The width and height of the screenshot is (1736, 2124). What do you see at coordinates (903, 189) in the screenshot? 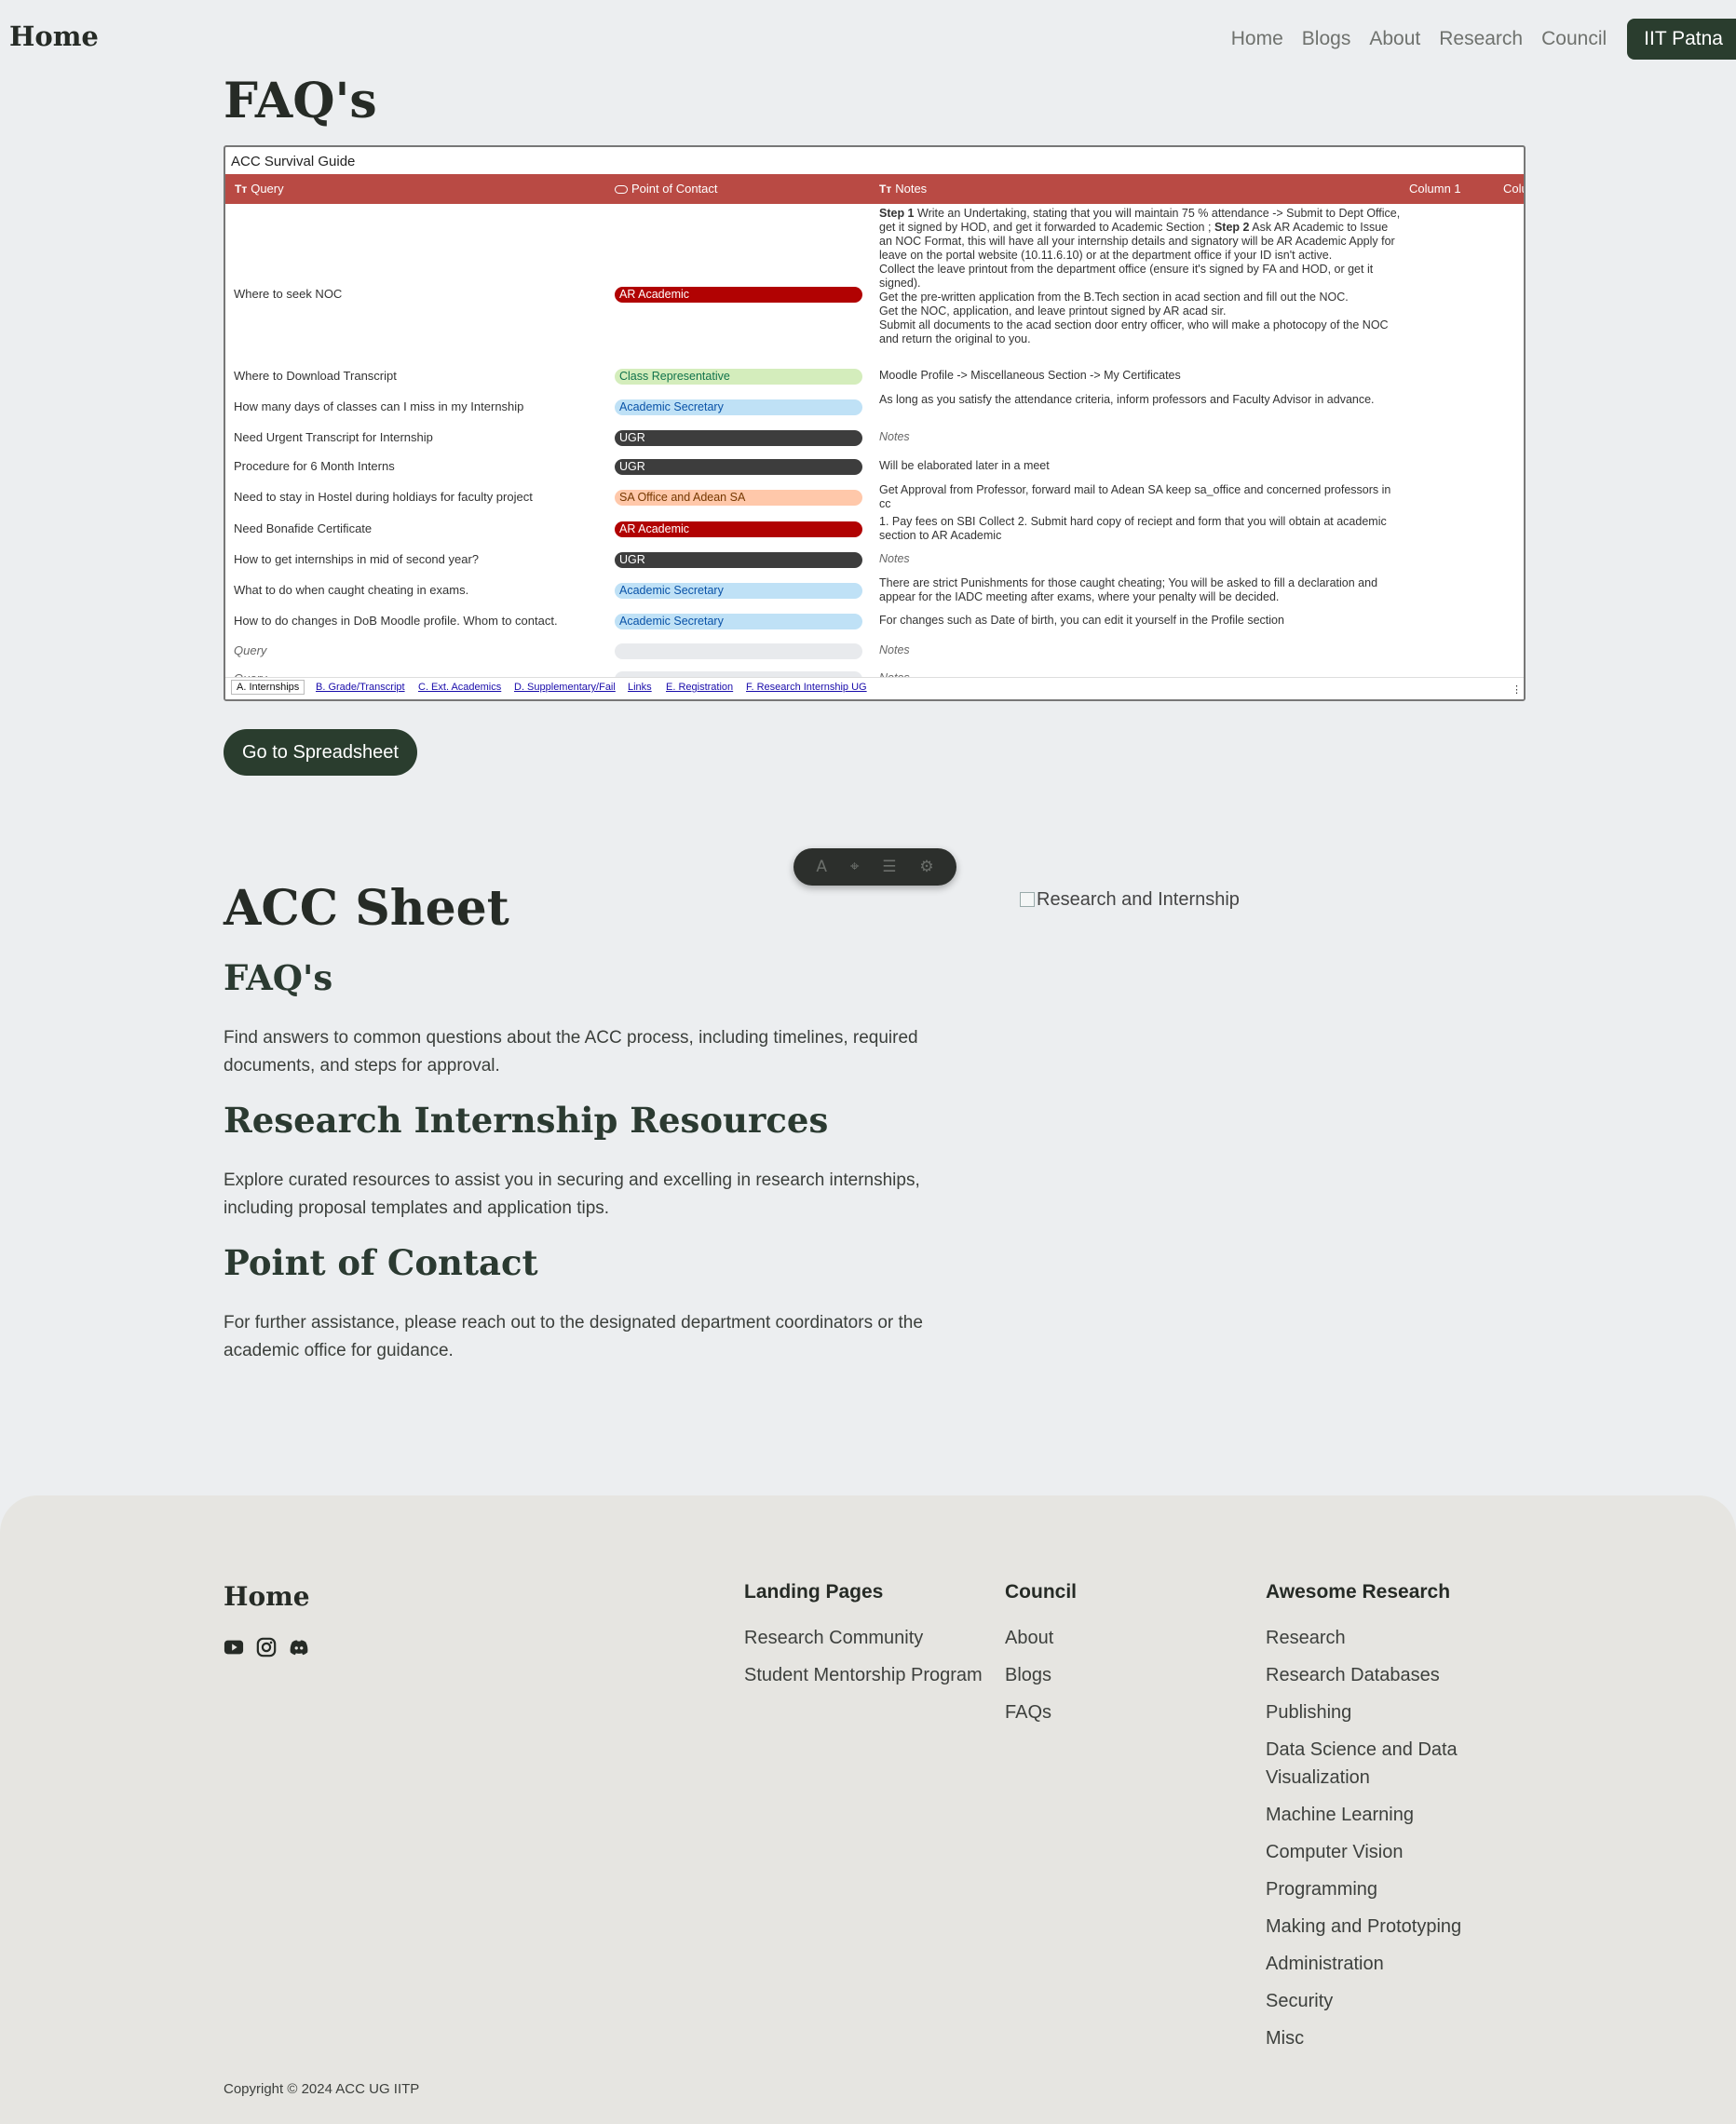
I see `column-header-notes: Tт Notes` at bounding box center [903, 189].